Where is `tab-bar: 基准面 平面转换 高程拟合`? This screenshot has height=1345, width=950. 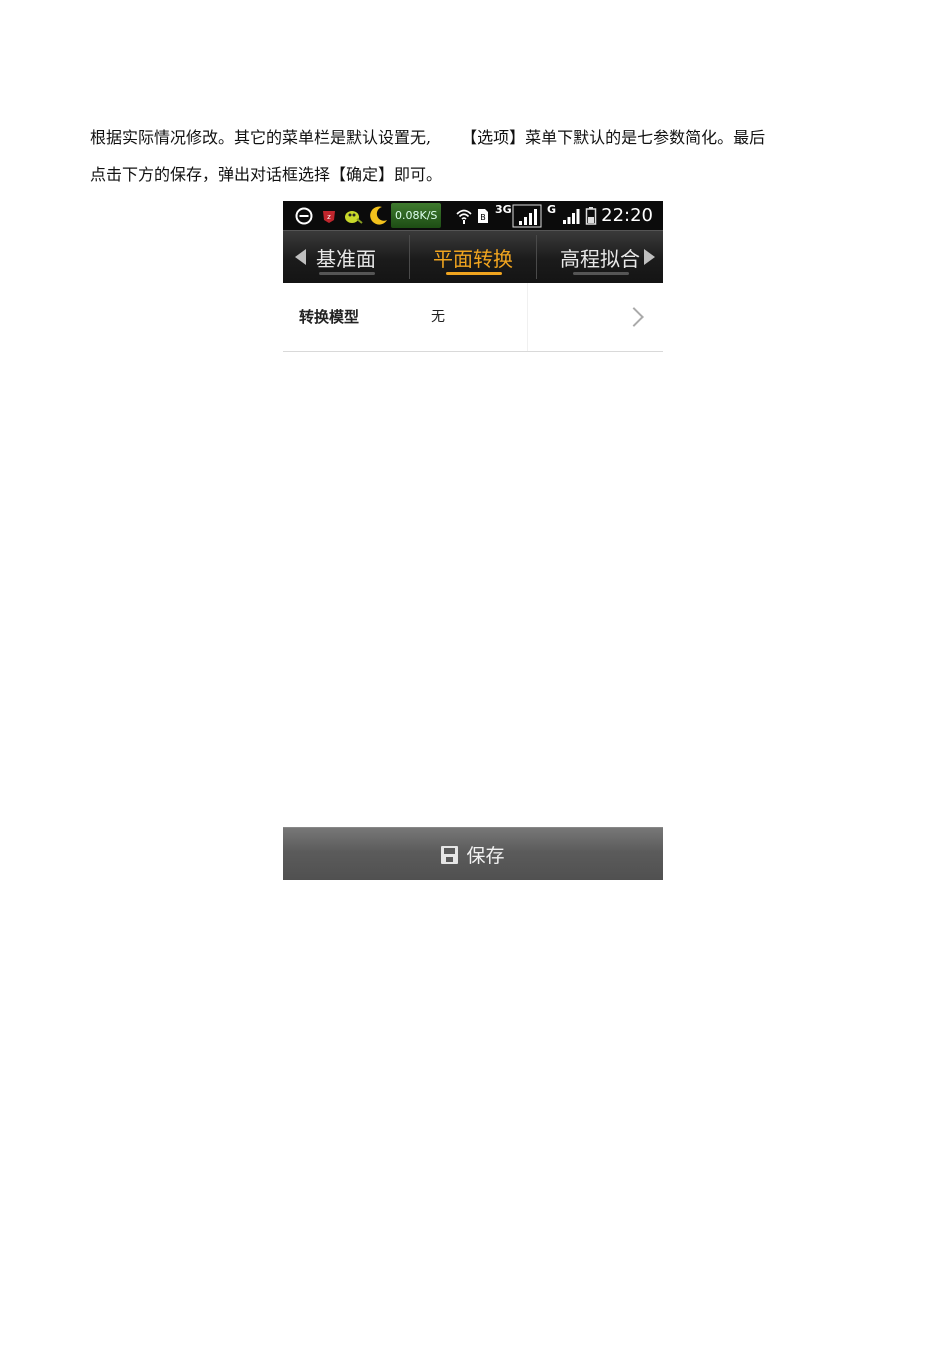
tab-bar: 基准面 平面转换 高程拟合 is located at coordinates (473, 256).